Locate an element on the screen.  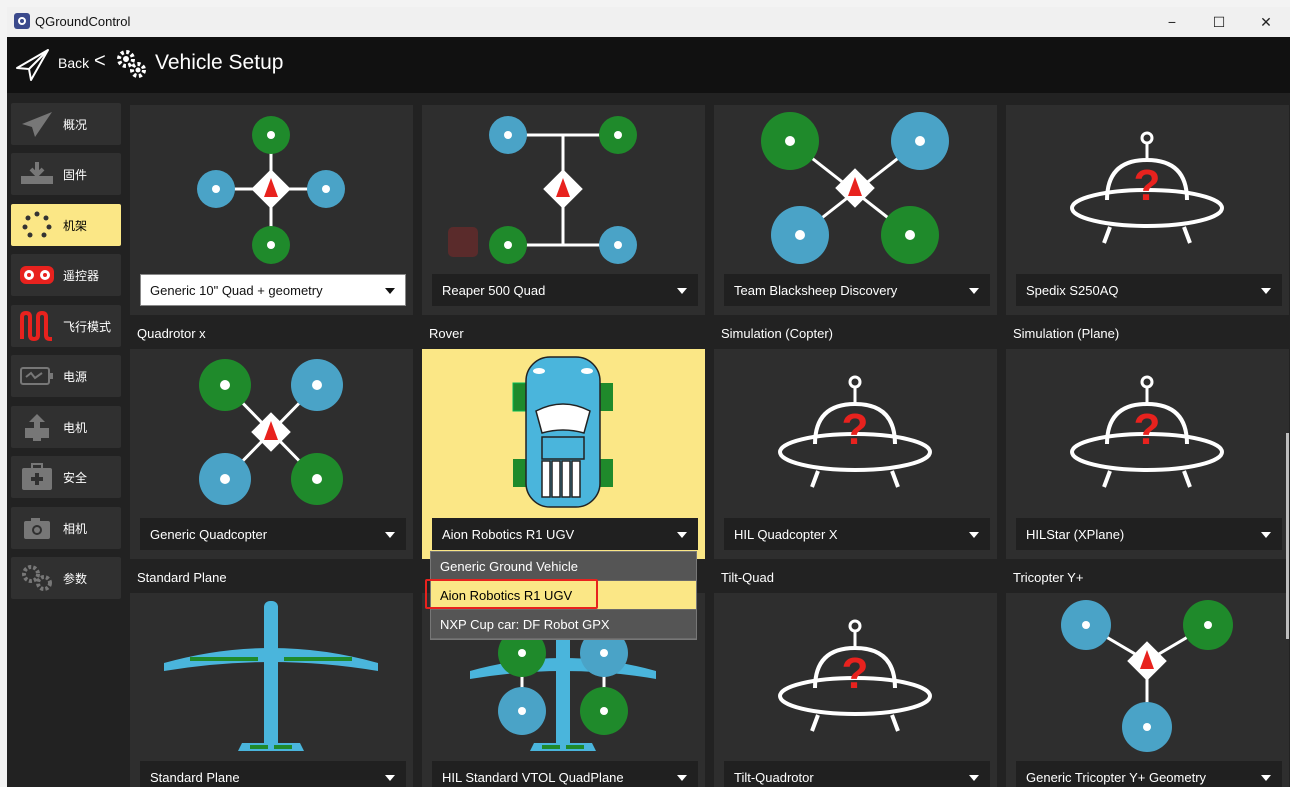
group-title: Simulation (Plane) is located at coordinates (1066, 333).